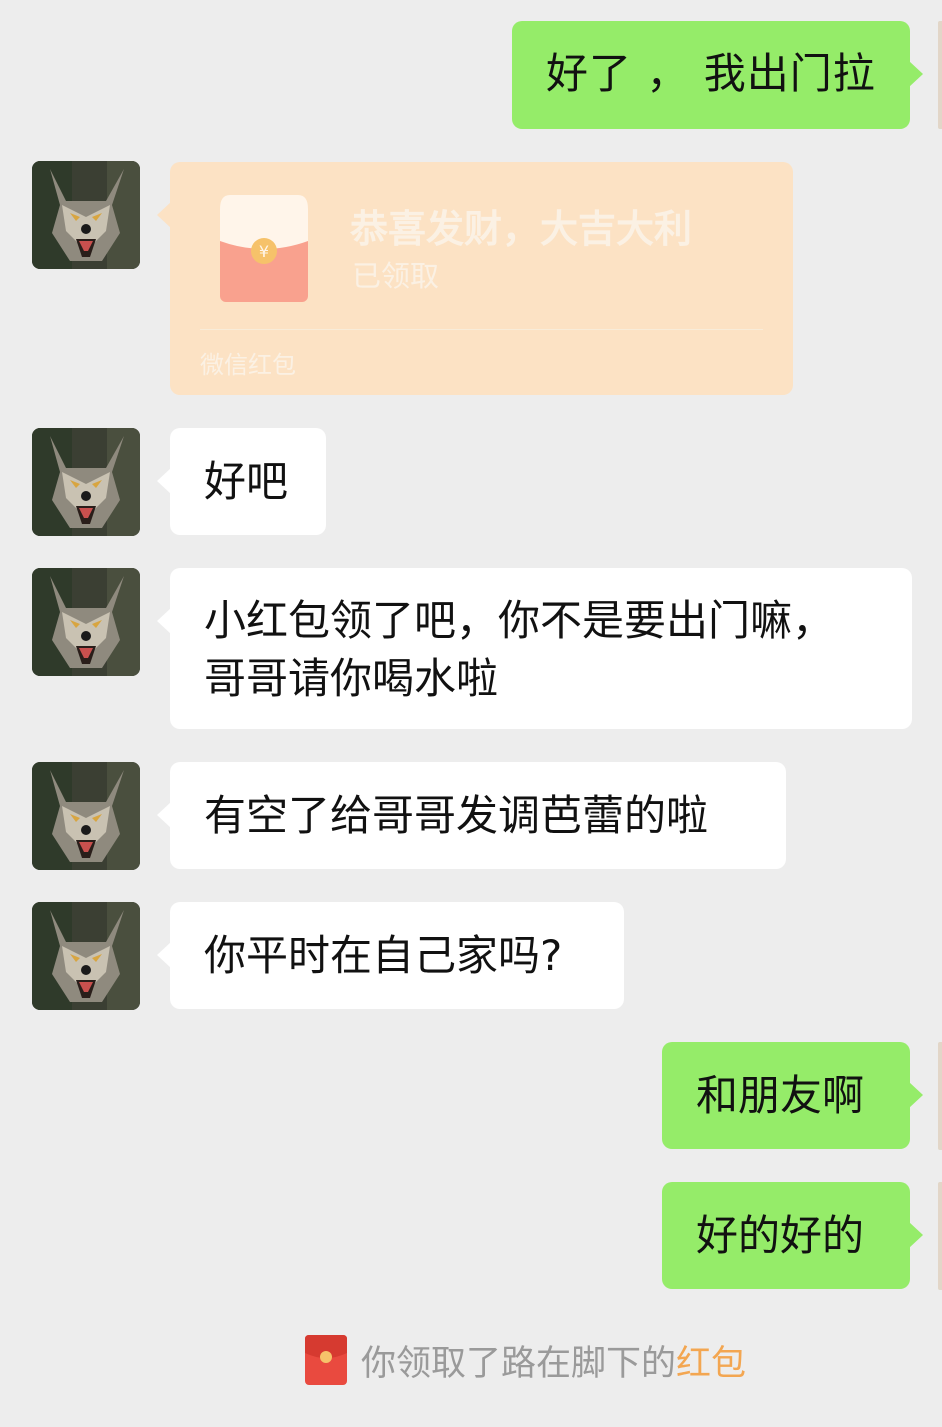  I want to click on message-bubble-incoming: 你平时在自己家吗?, so click(390, 955).